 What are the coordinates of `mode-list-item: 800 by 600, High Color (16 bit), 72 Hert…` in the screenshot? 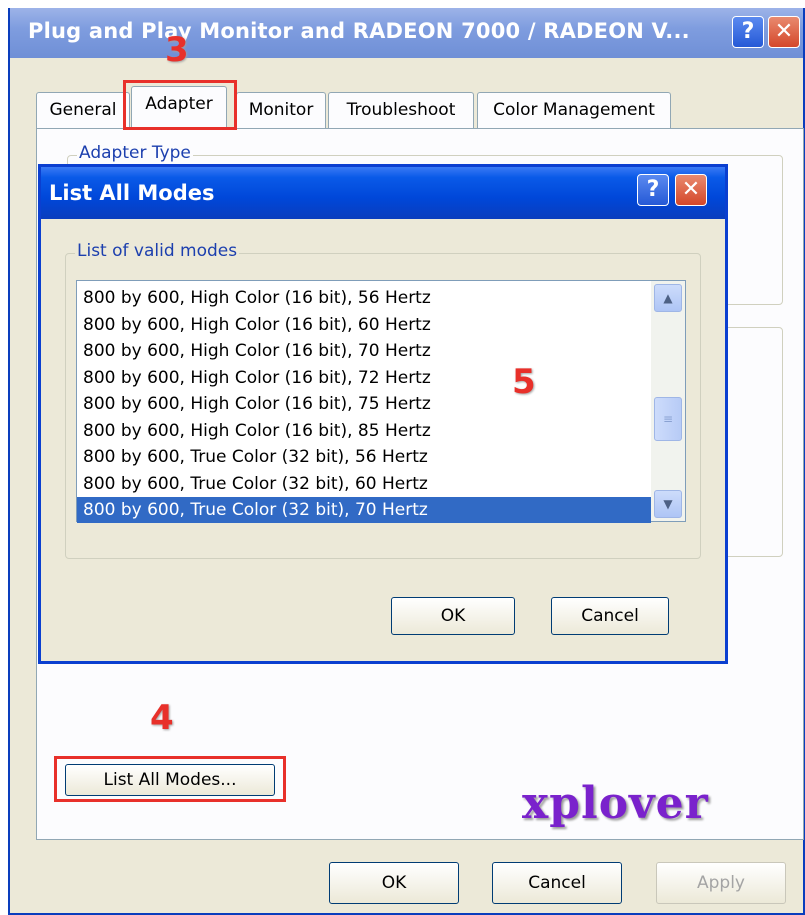 It's located at (364, 378).